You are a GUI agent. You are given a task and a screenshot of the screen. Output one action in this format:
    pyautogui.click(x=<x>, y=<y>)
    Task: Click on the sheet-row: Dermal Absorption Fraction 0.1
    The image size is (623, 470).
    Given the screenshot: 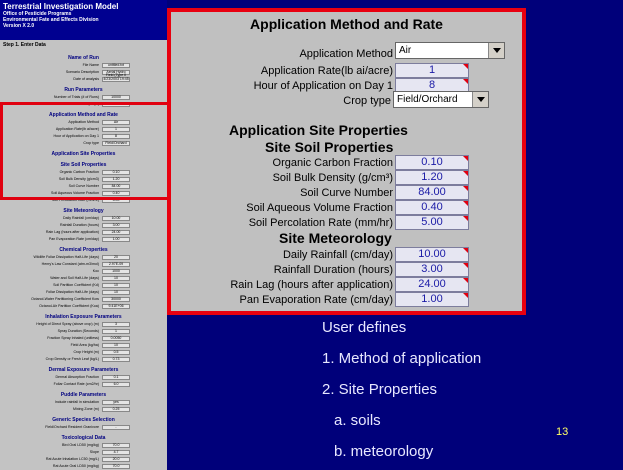 What is the action you would take?
    pyautogui.click(x=83, y=377)
    